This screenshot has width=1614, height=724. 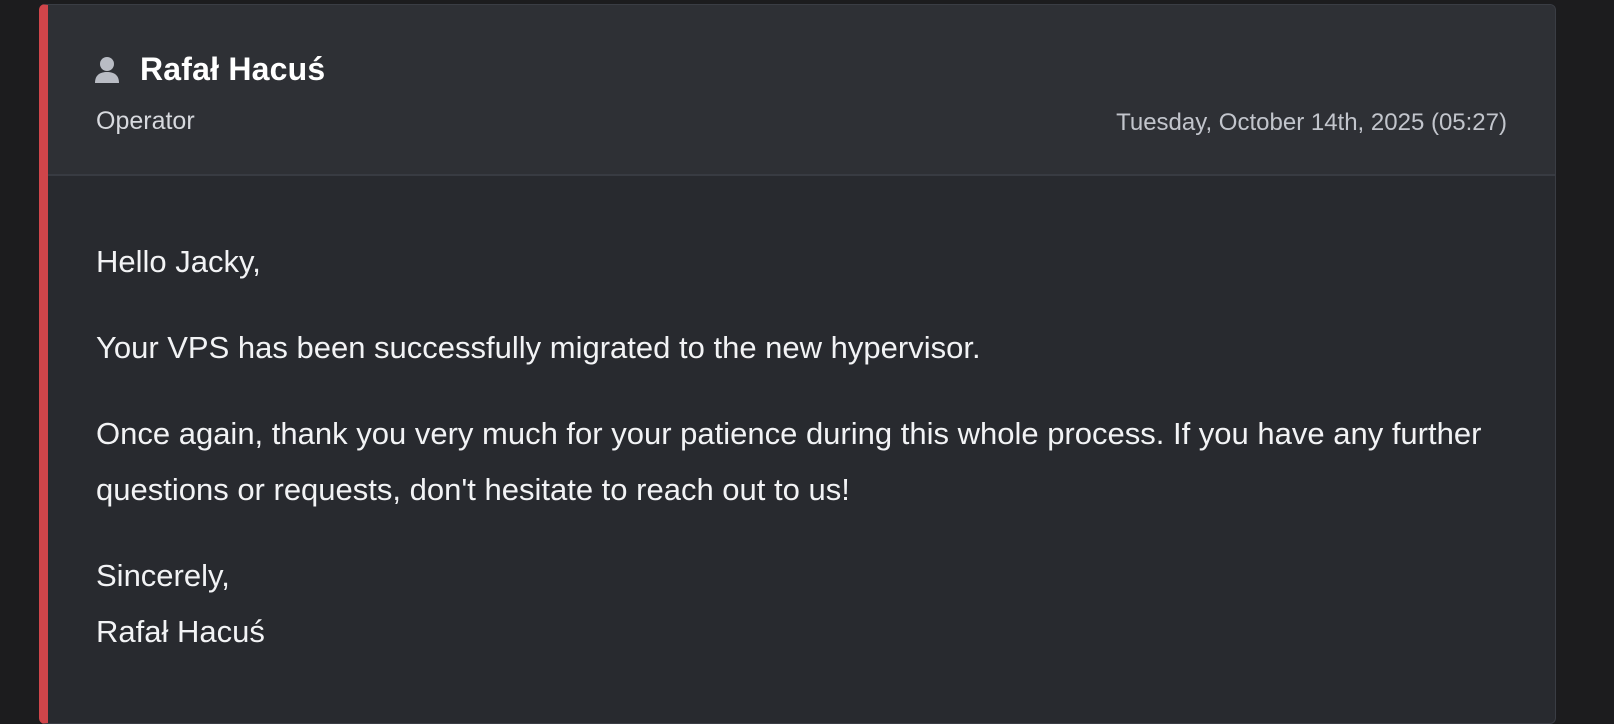 I want to click on reply-date: Tuesday, October 14th, 2025 (05:27), so click(x=1311, y=122).